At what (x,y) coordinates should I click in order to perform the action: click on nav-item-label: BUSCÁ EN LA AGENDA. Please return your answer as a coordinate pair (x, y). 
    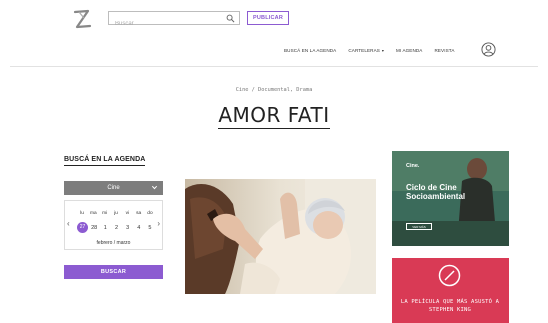
    Looking at the image, I should click on (310, 50).